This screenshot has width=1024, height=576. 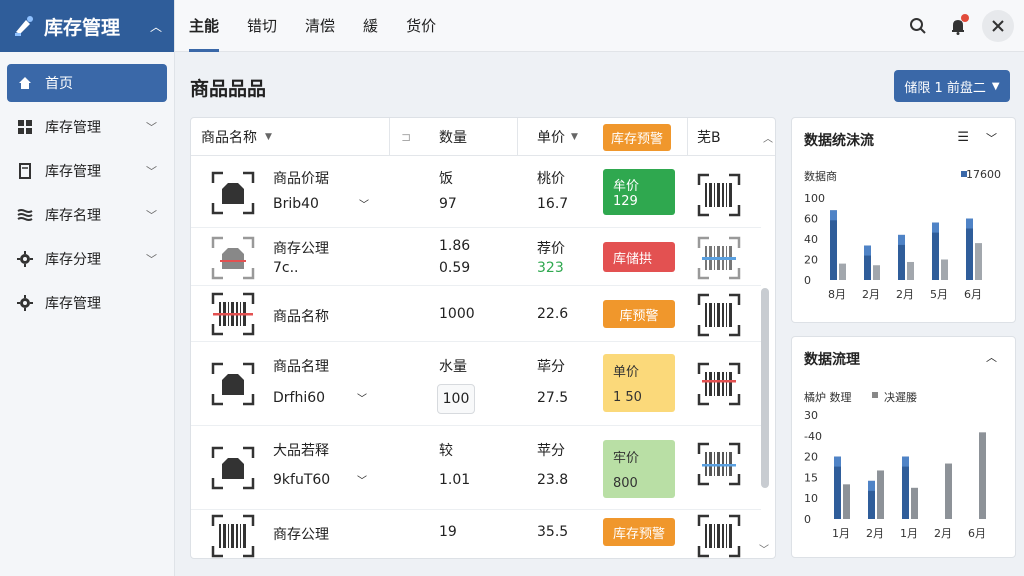 What do you see at coordinates (453, 137) in the screenshot?
I see `header-qty: 数量` at bounding box center [453, 137].